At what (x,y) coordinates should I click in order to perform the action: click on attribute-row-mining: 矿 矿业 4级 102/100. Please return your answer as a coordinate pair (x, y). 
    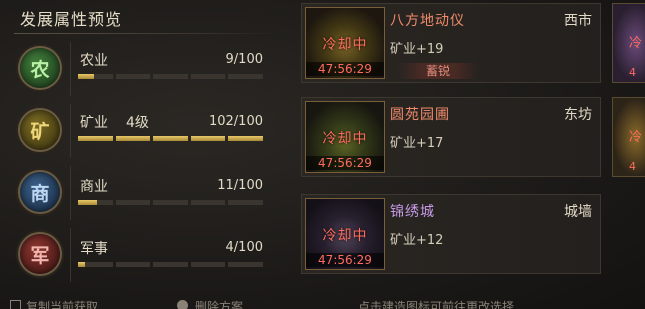
    Looking at the image, I should click on (142, 131).